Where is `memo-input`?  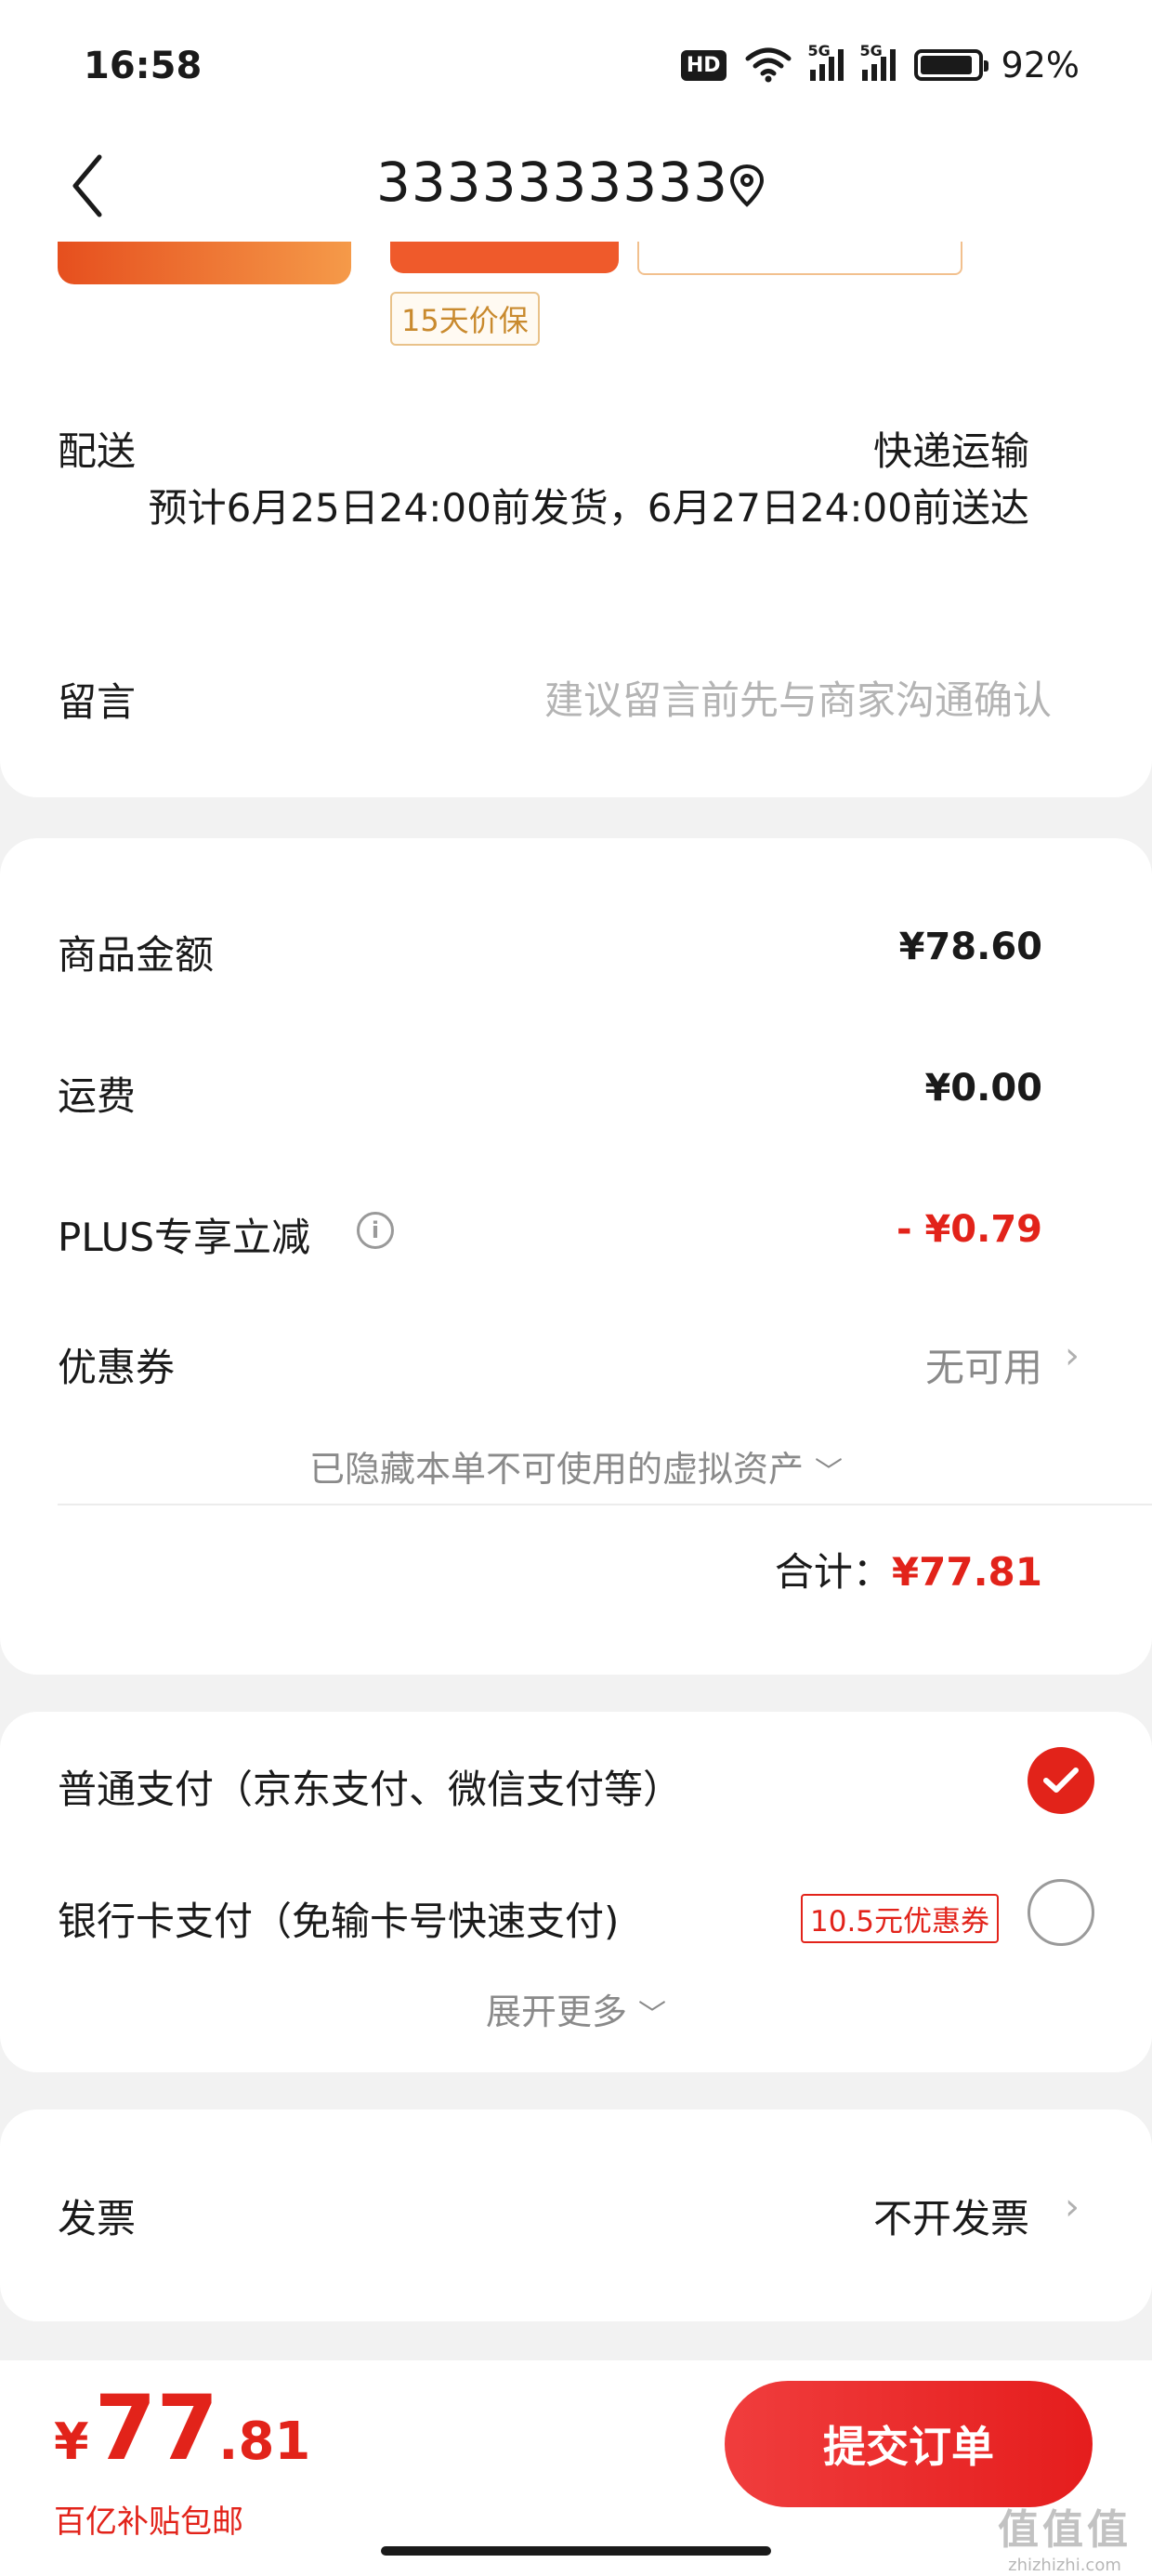
memo-input is located at coordinates (717, 699).